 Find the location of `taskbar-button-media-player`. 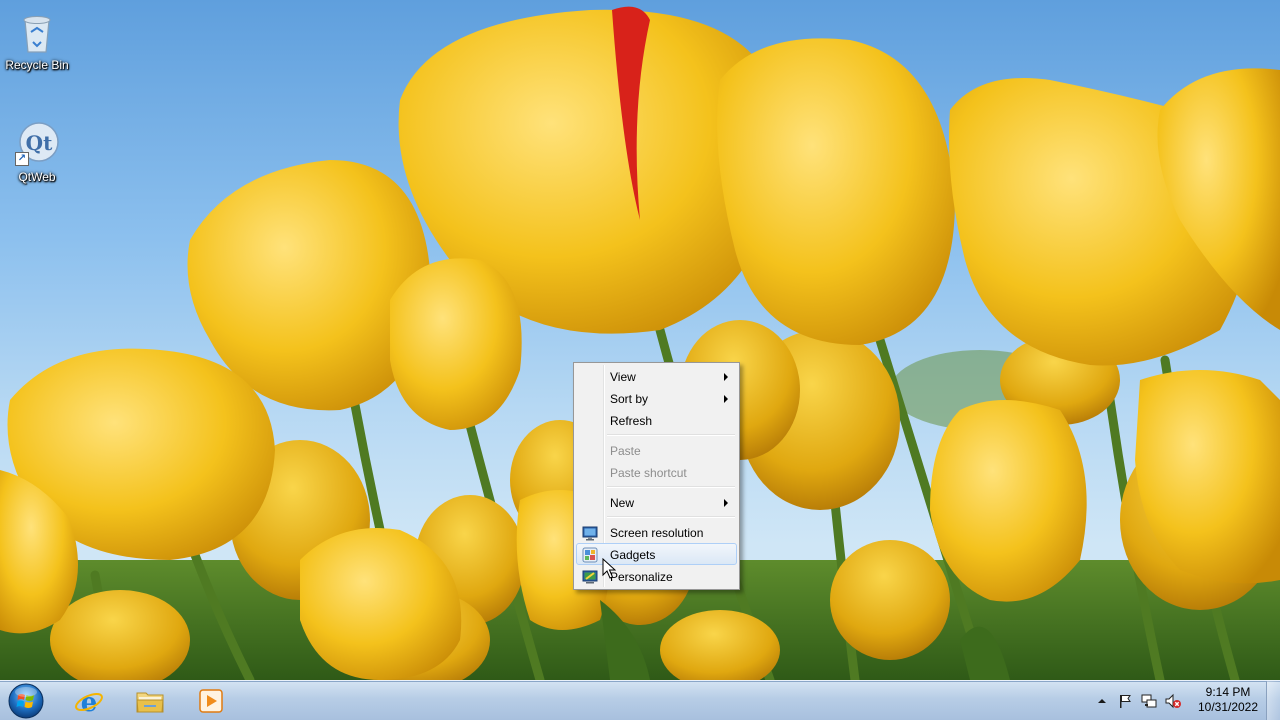

taskbar-button-media-player is located at coordinates (211, 701).